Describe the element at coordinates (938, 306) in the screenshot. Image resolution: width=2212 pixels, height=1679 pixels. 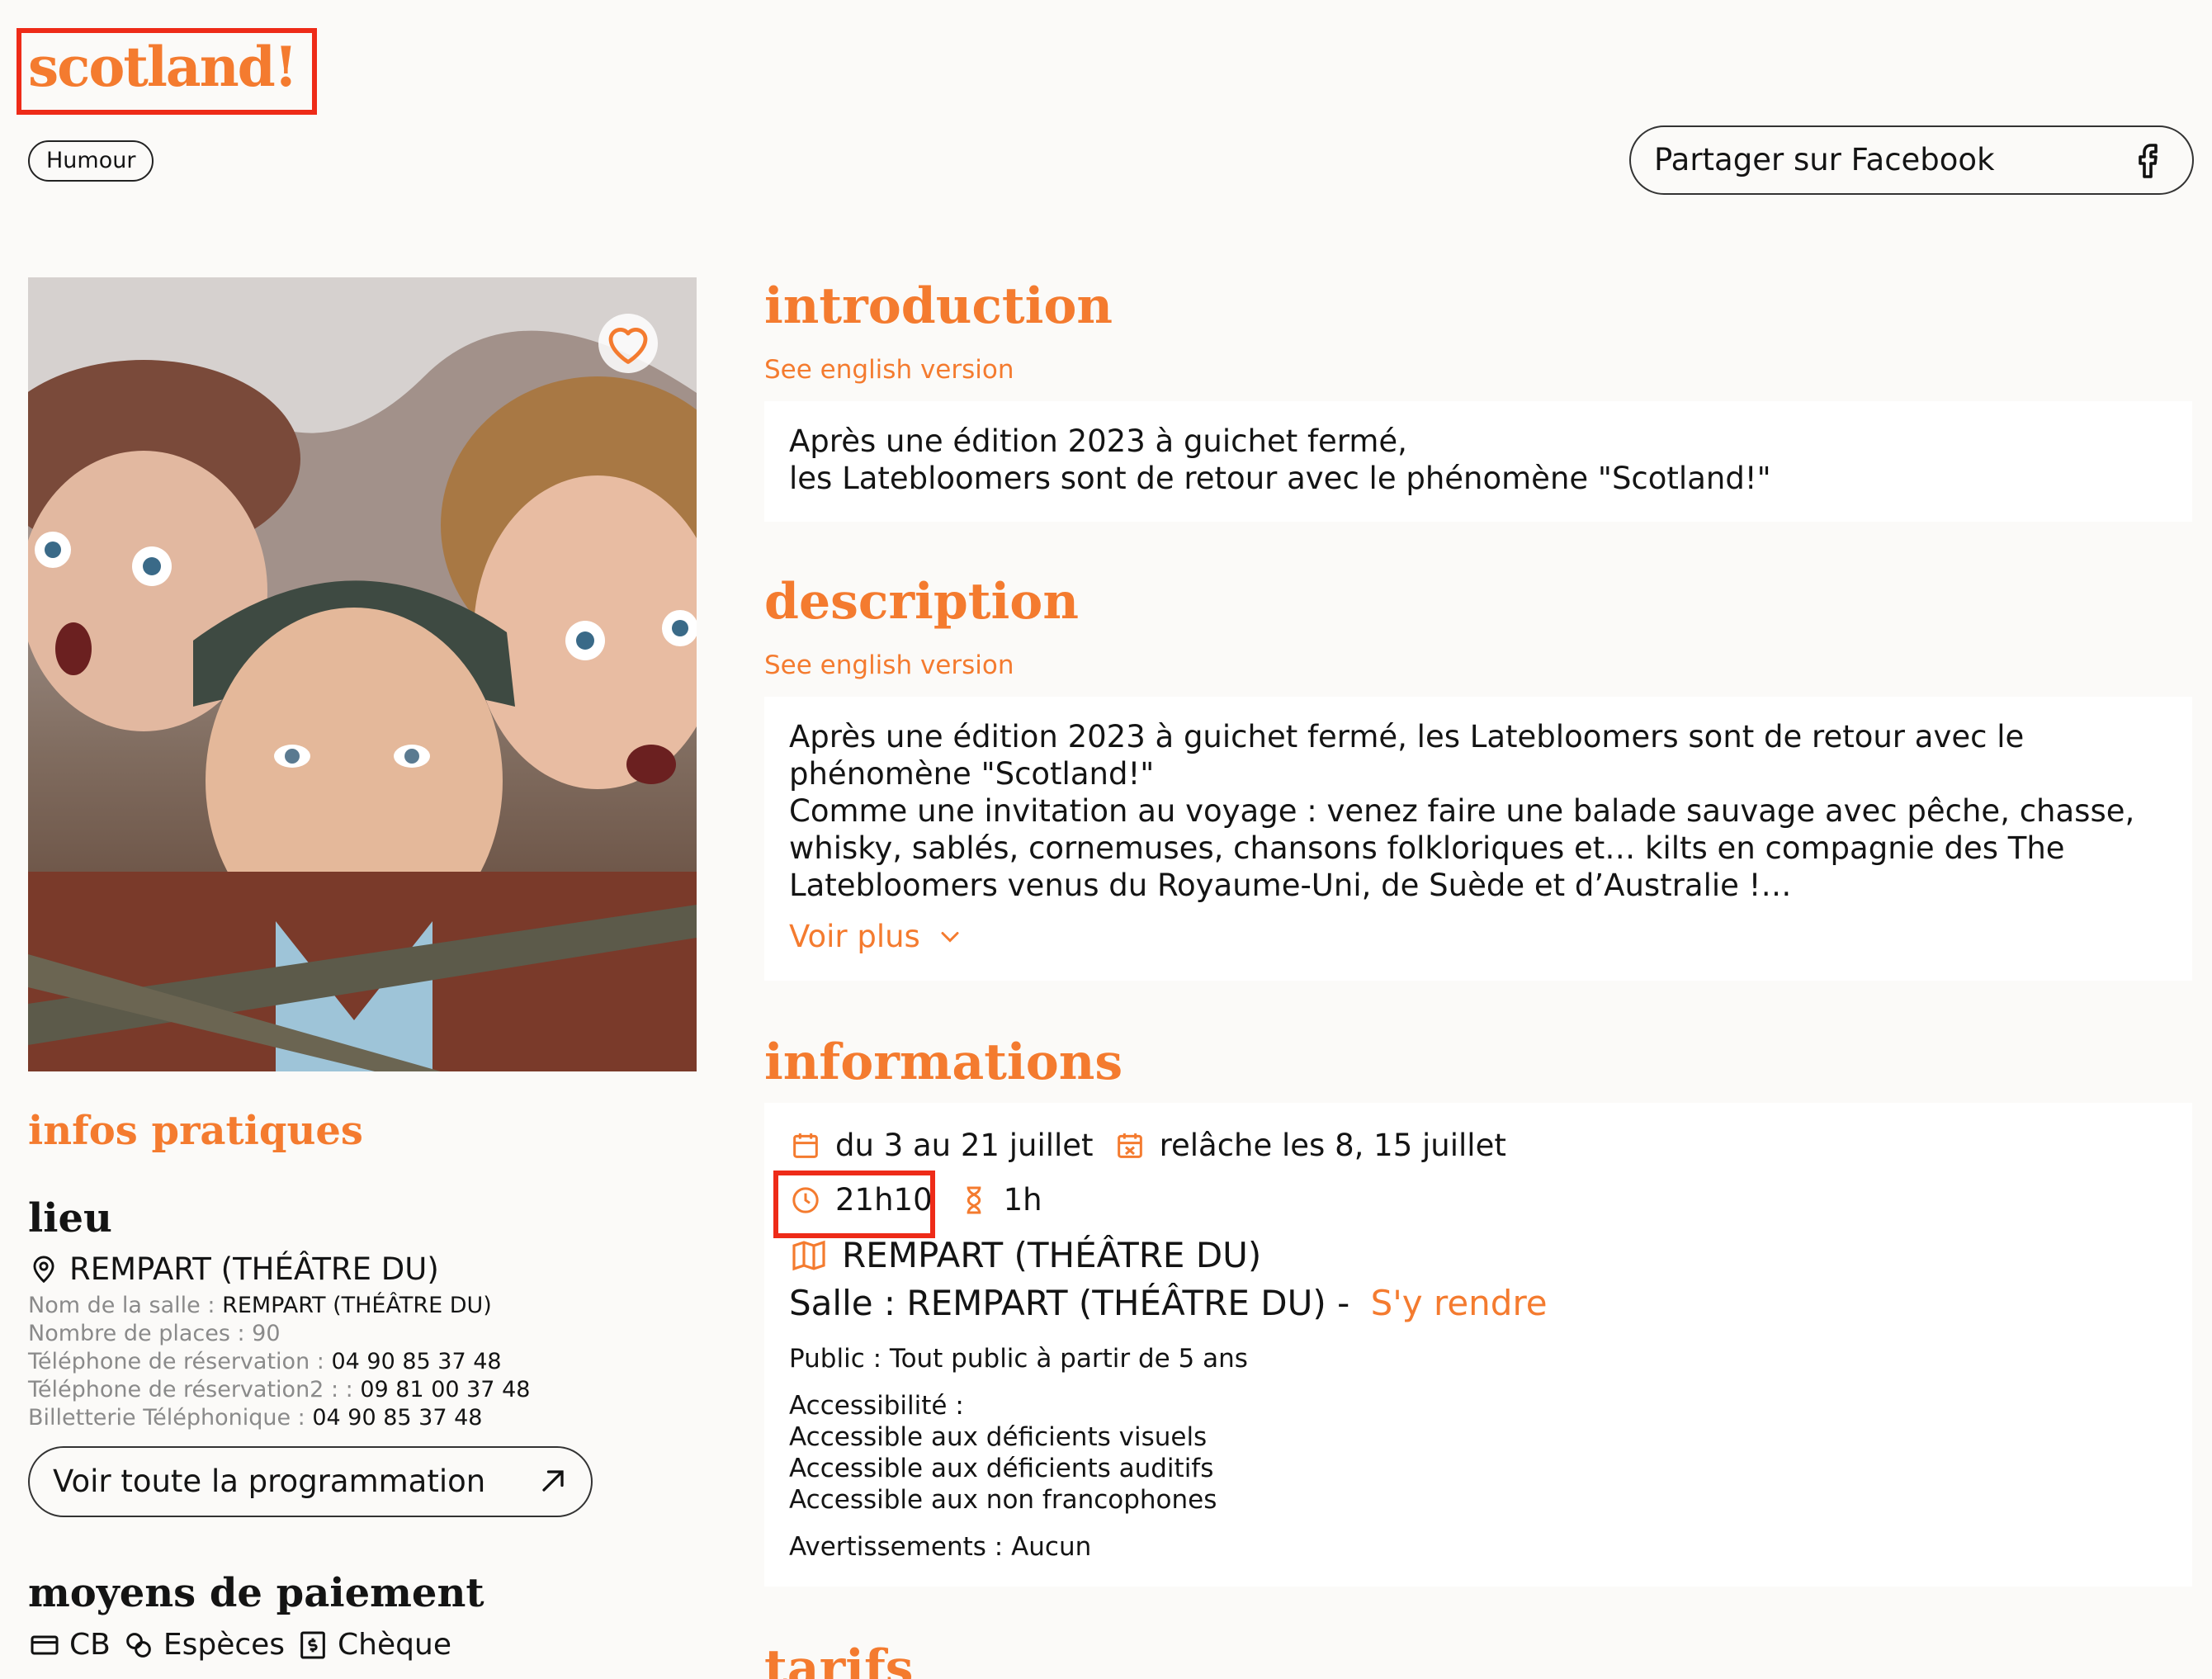
I see `introduction-heading: introduction` at that location.